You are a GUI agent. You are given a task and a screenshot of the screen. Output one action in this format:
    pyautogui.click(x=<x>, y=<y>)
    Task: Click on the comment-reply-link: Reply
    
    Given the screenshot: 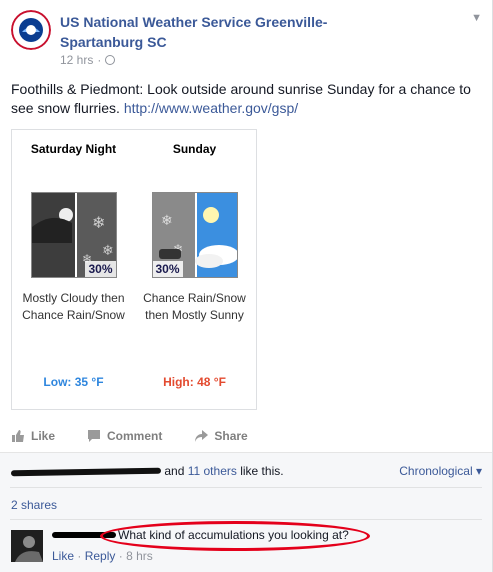 What is the action you would take?
    pyautogui.click(x=100, y=556)
    